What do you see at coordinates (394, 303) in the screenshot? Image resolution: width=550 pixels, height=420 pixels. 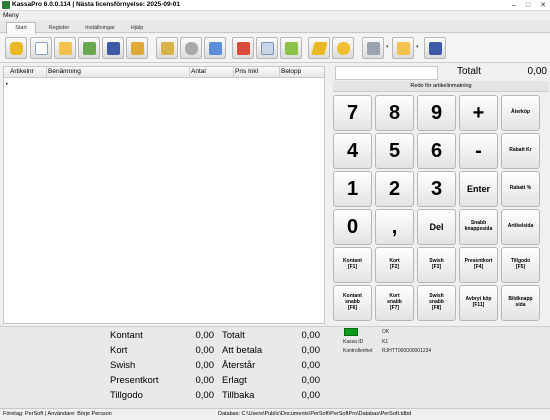 I see `keypad-key: Kort snabb [F7]` at bounding box center [394, 303].